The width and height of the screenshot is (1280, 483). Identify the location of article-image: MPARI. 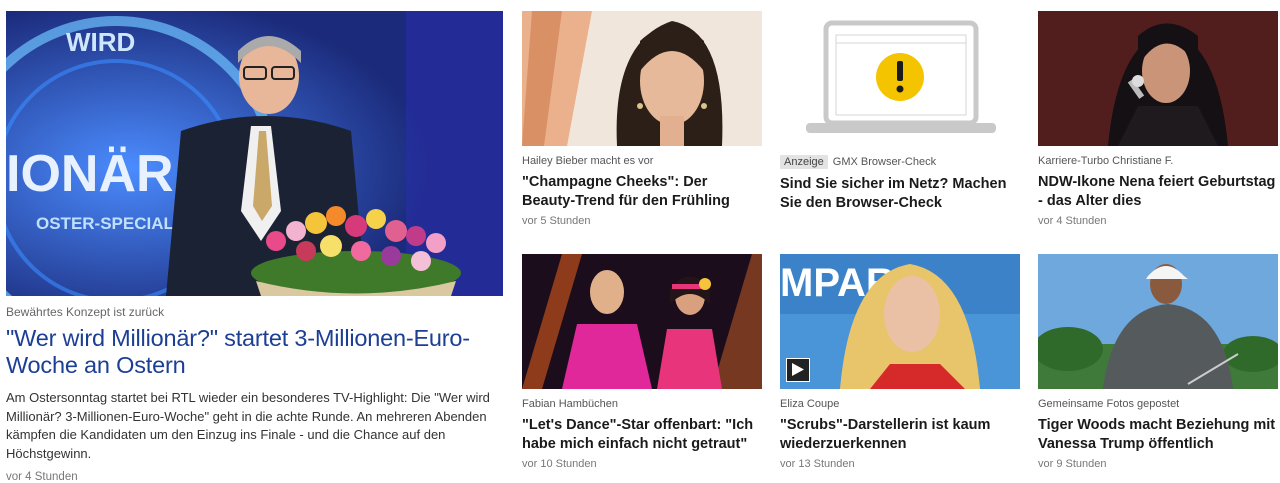
(900, 321).